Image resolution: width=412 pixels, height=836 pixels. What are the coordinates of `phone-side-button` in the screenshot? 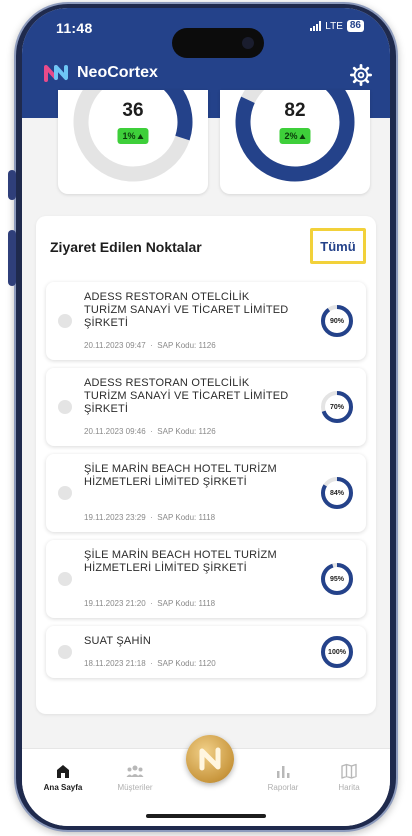 It's located at (12, 185).